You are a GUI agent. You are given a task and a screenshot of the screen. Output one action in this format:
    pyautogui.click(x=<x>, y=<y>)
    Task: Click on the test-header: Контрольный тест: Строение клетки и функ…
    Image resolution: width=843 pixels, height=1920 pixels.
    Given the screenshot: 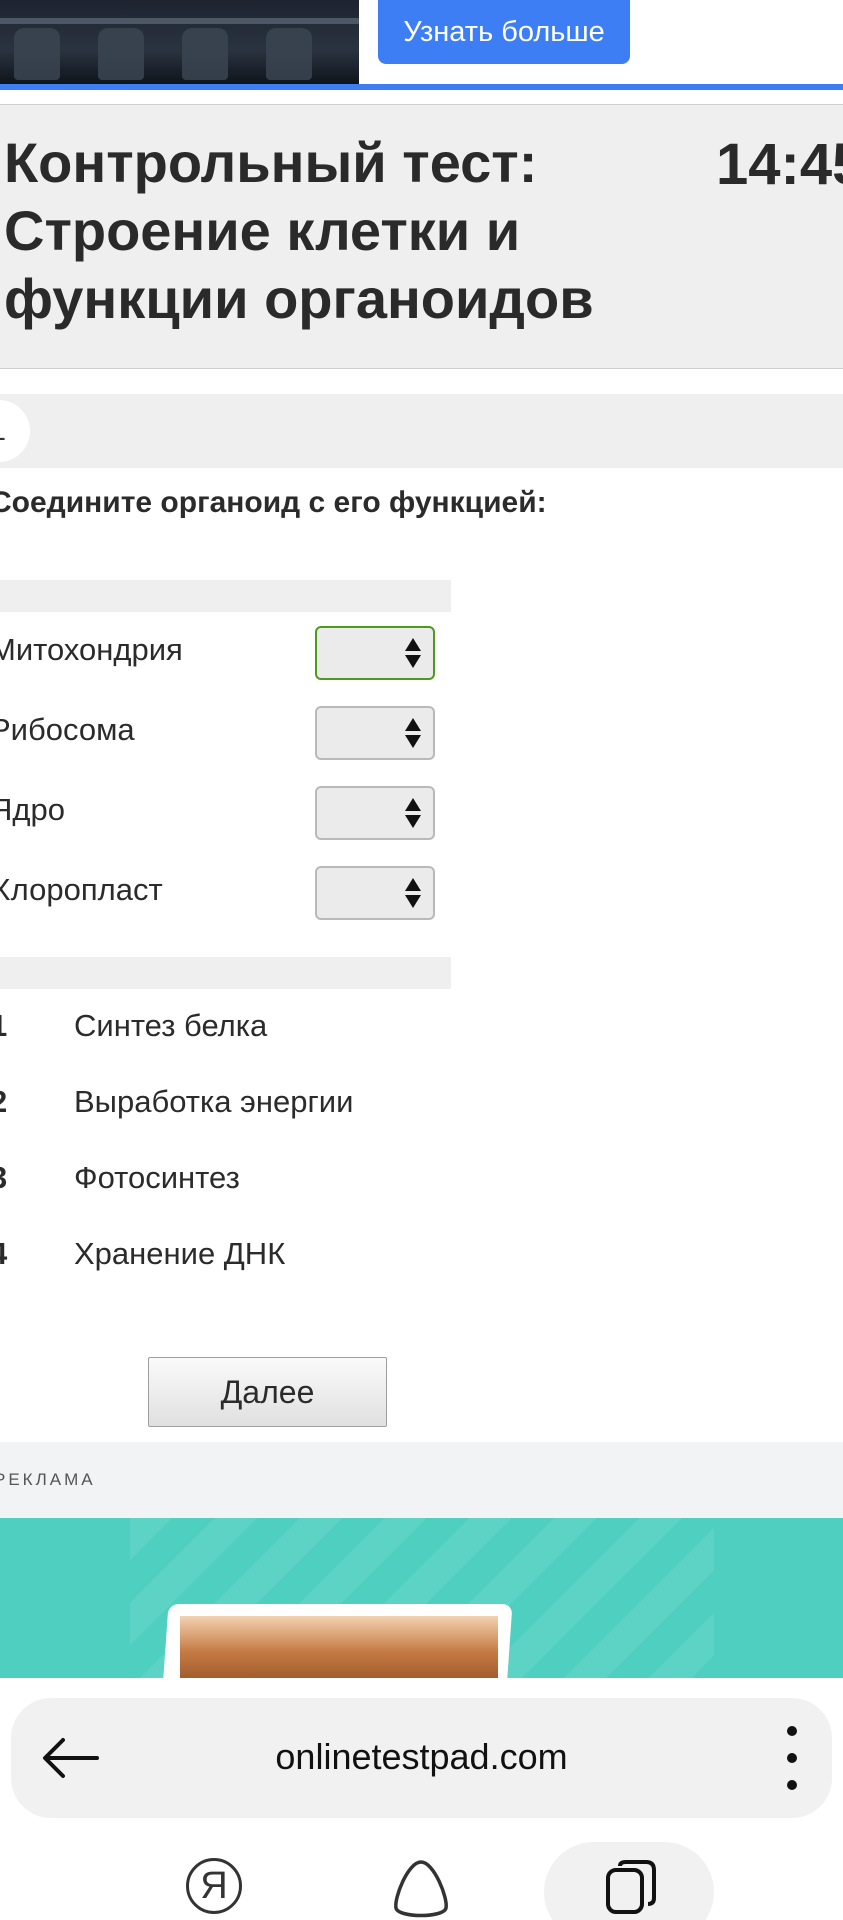 What is the action you would take?
    pyautogui.click(x=421, y=236)
    